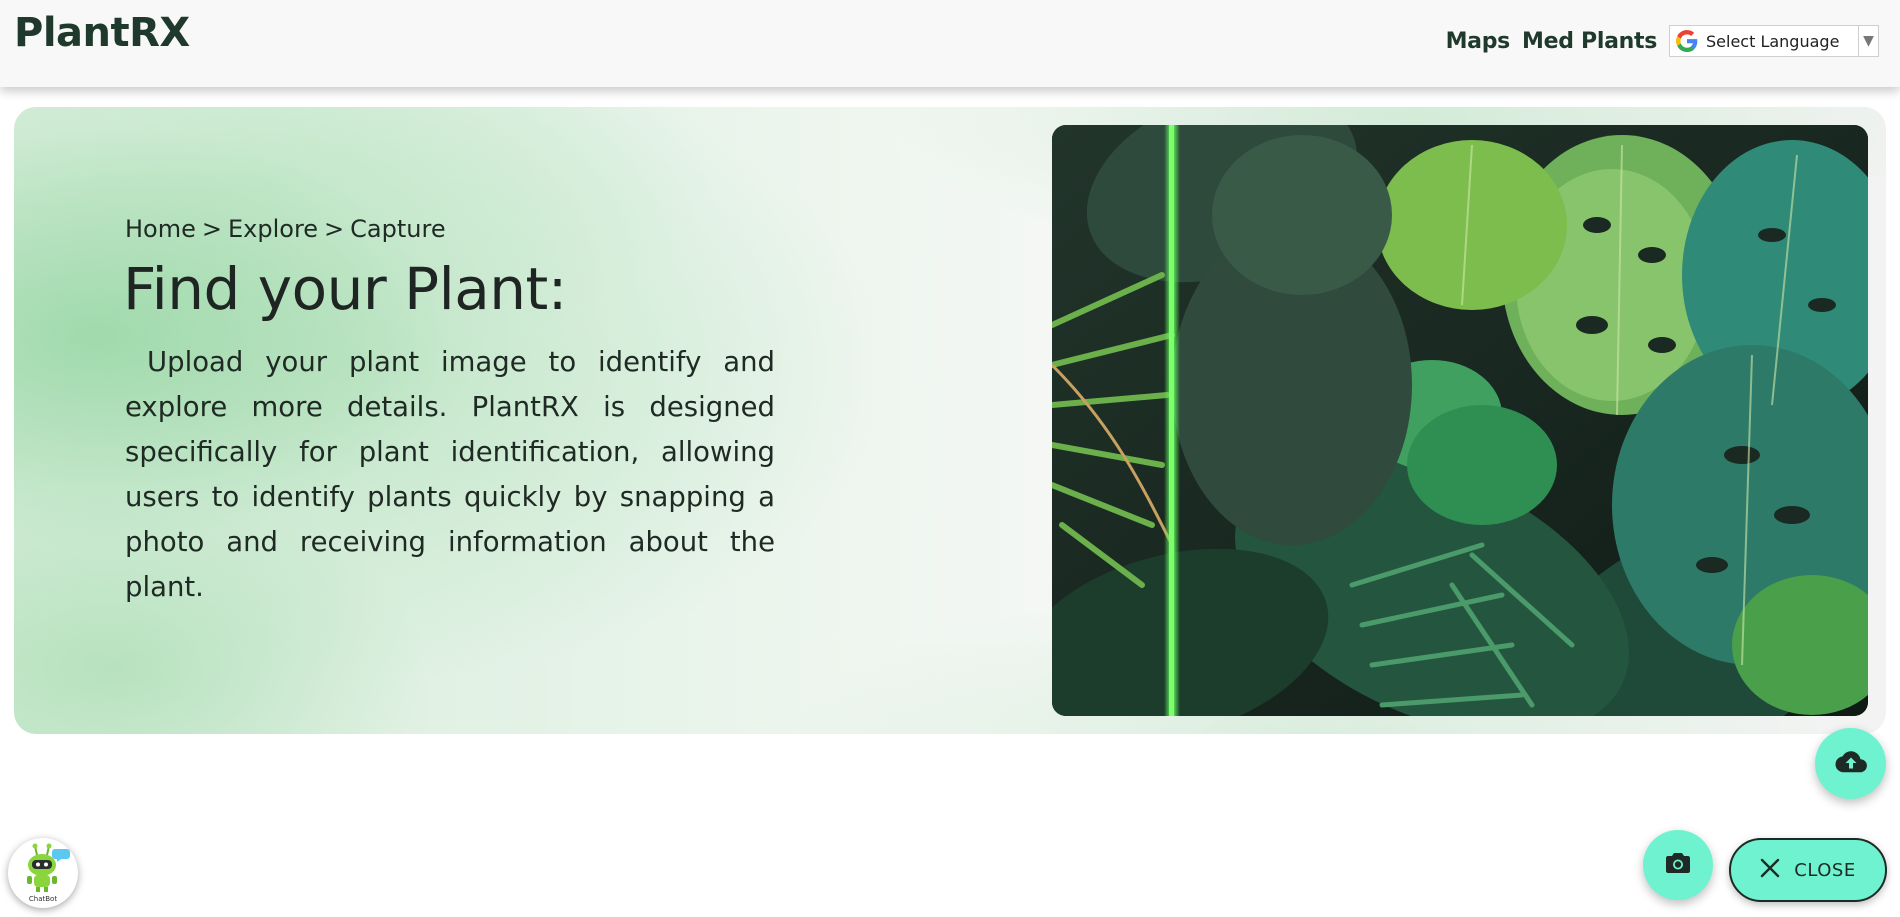  I want to click on camera-button, so click(1678, 865).